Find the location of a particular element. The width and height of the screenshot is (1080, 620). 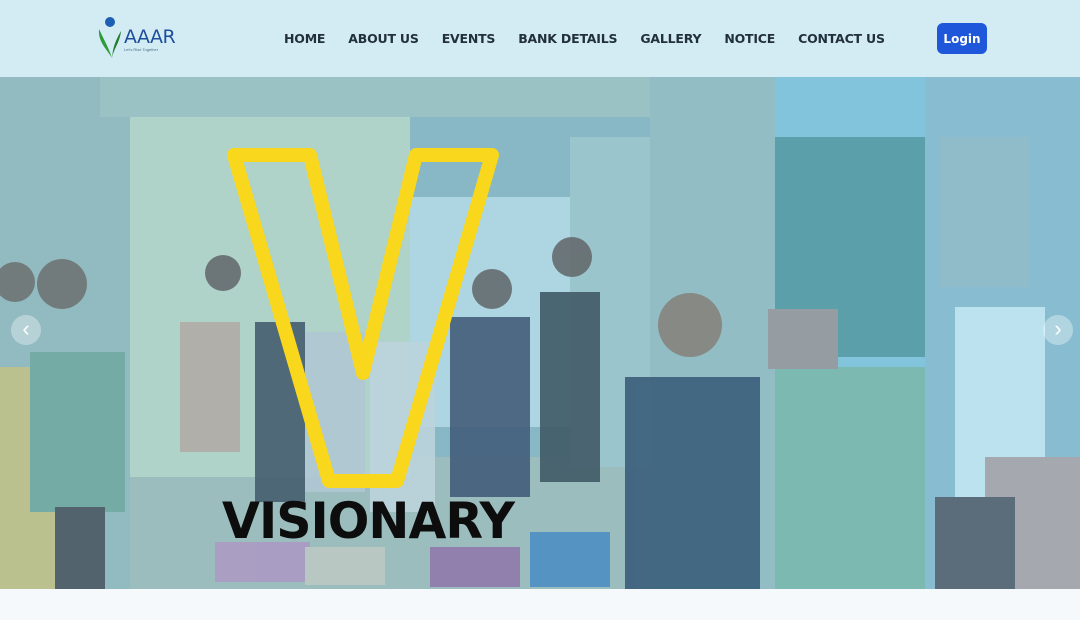

nav-events: EVENTS is located at coordinates (469, 38).